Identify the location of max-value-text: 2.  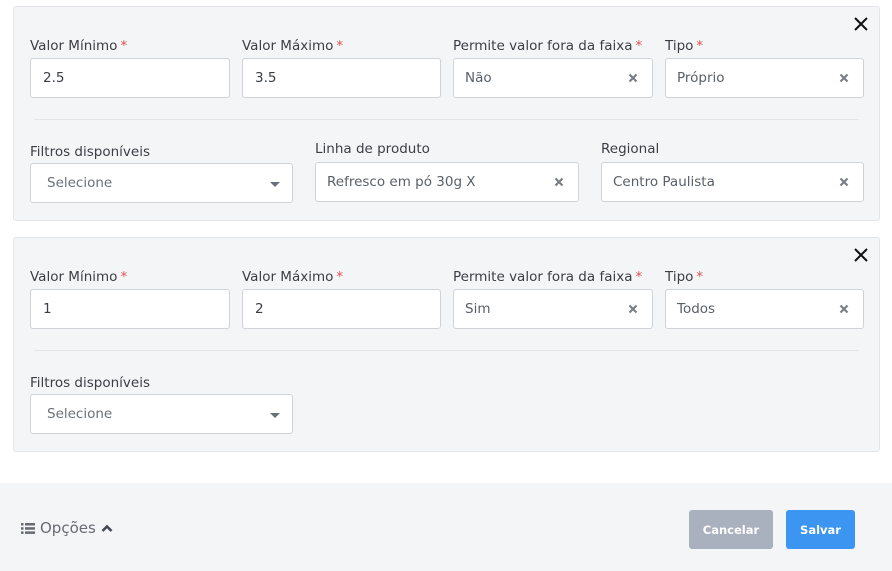
(259, 309).